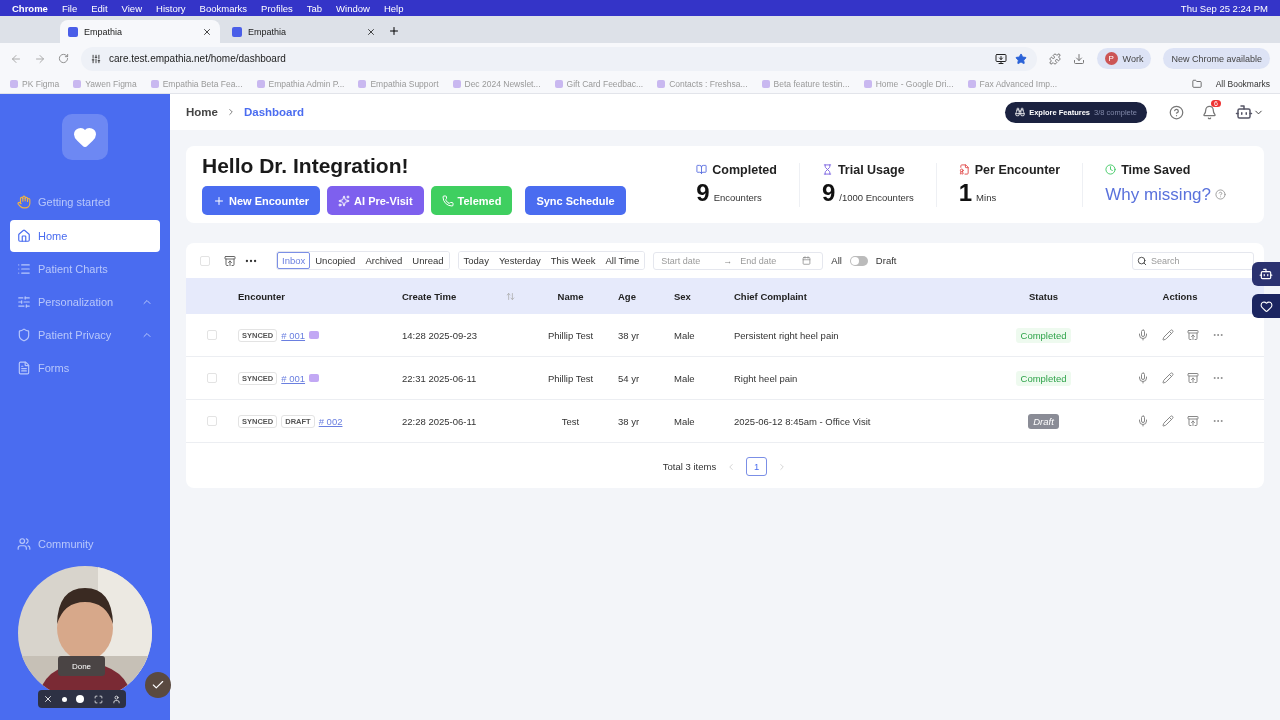 This screenshot has height=720, width=1280. What do you see at coordinates (1124, 58) in the screenshot?
I see `profile-button: P Work` at bounding box center [1124, 58].